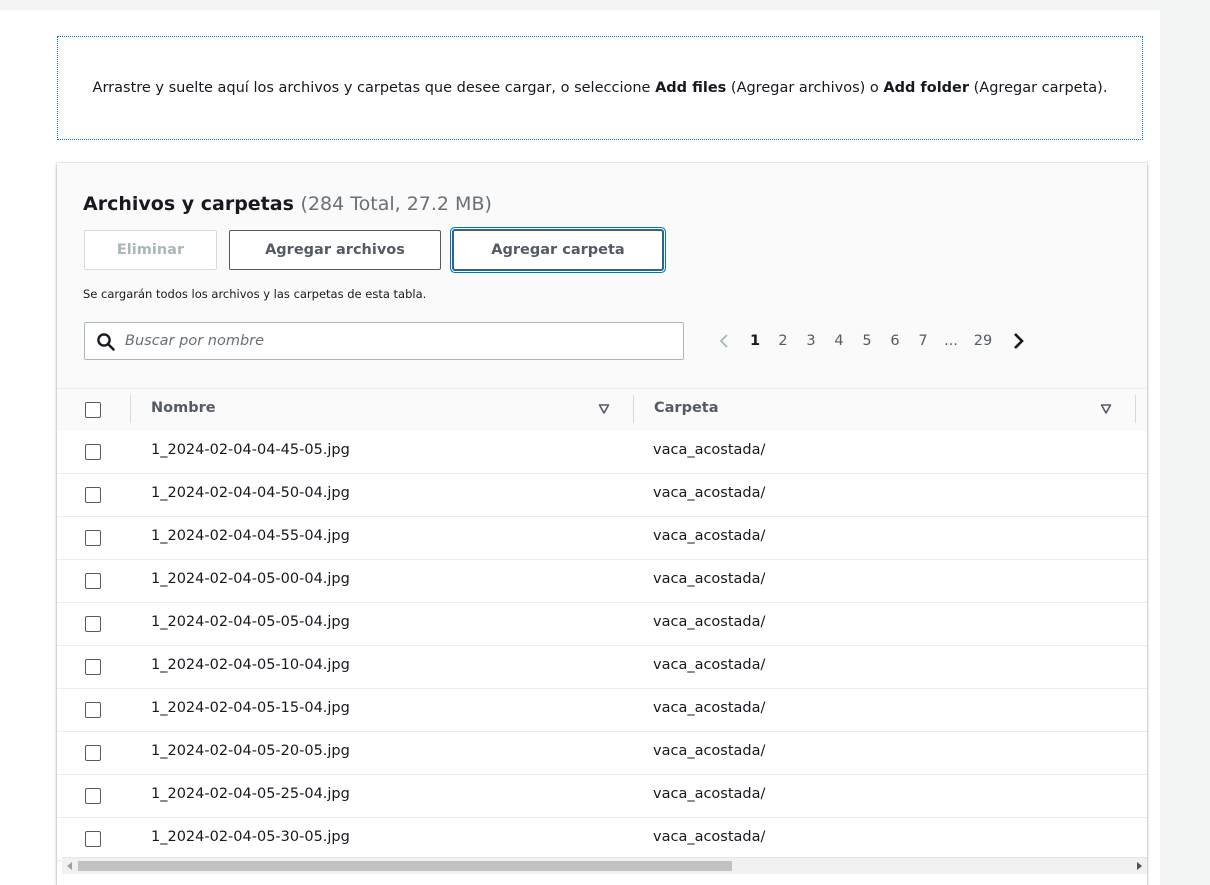 The image size is (1210, 885). Describe the element at coordinates (605, 5) in the screenshot. I see `top-background-strip` at that location.